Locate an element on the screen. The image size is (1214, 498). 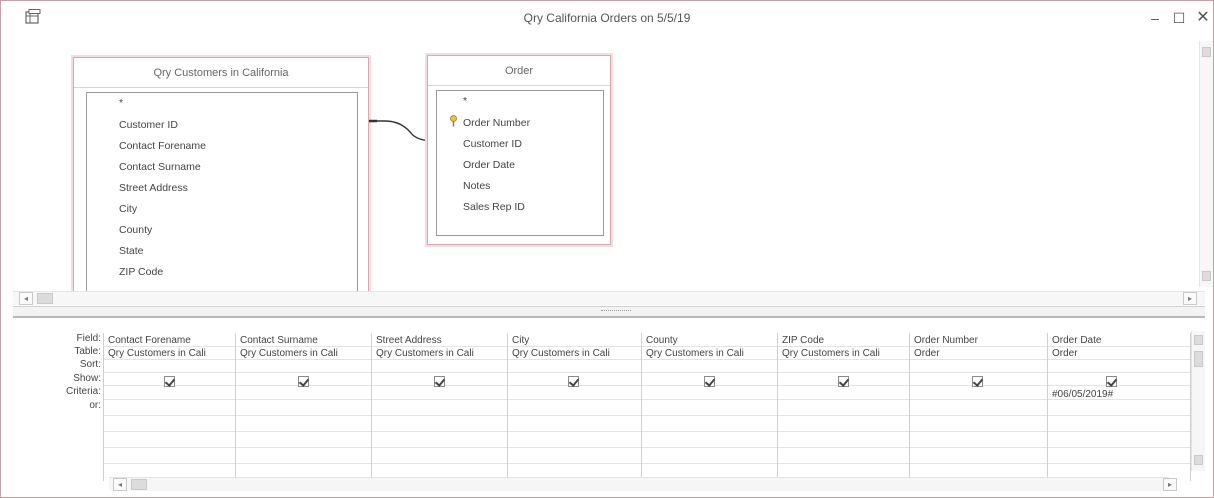
table-box-title: Order is located at coordinates (519, 71).